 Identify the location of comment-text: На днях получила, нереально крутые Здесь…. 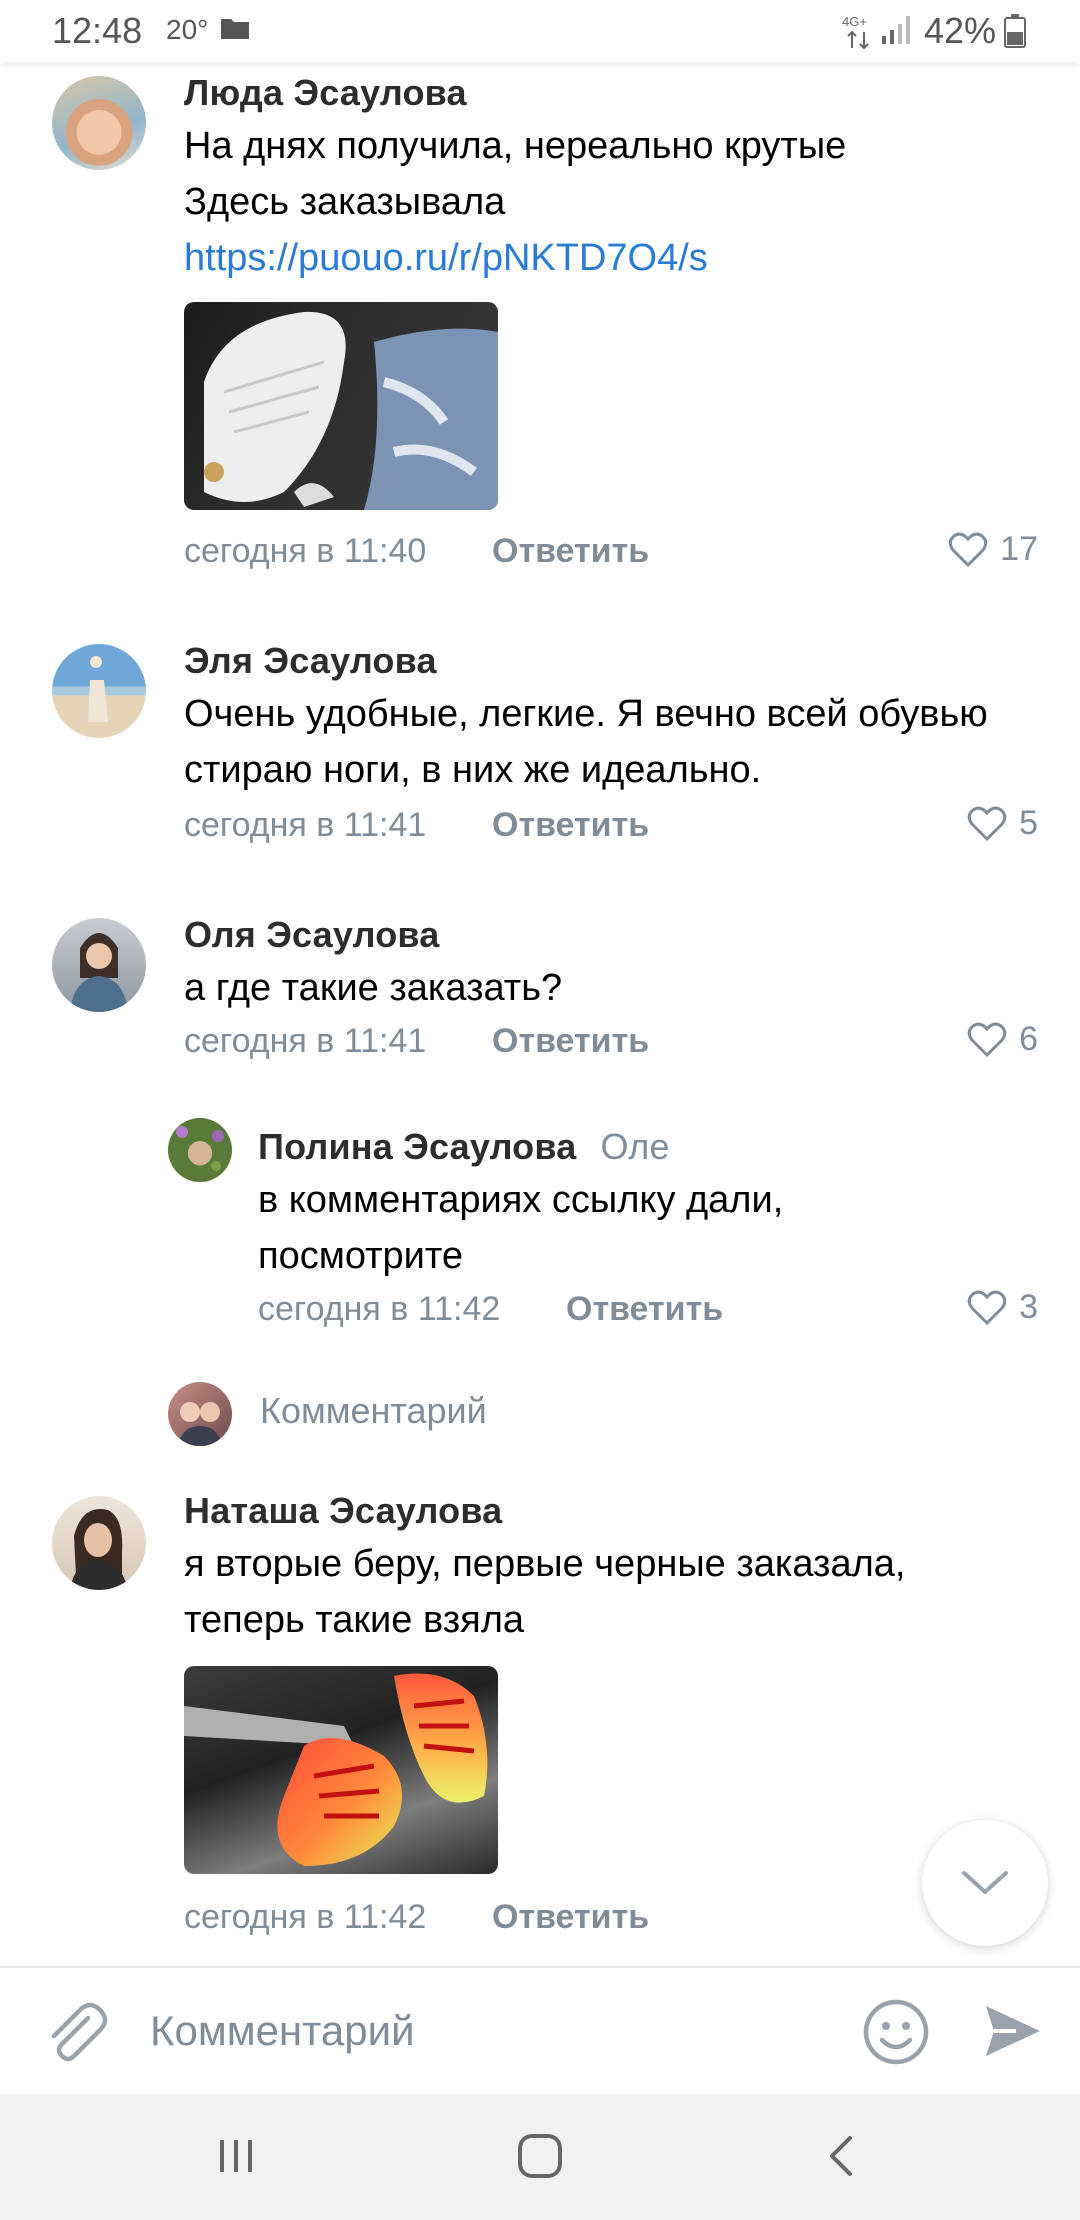
(574, 202).